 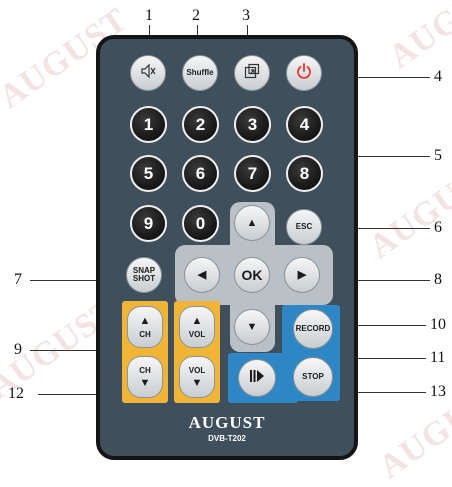 I want to click on callout-4: 4, so click(x=438, y=76).